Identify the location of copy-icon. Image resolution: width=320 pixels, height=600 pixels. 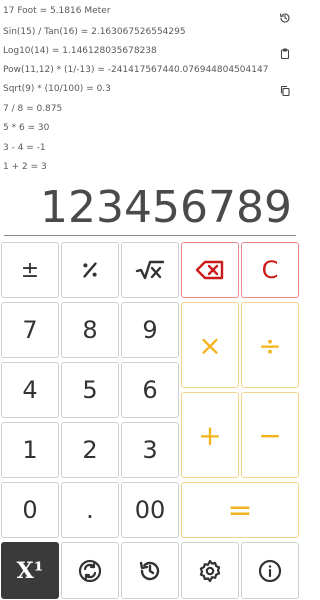
(285, 91).